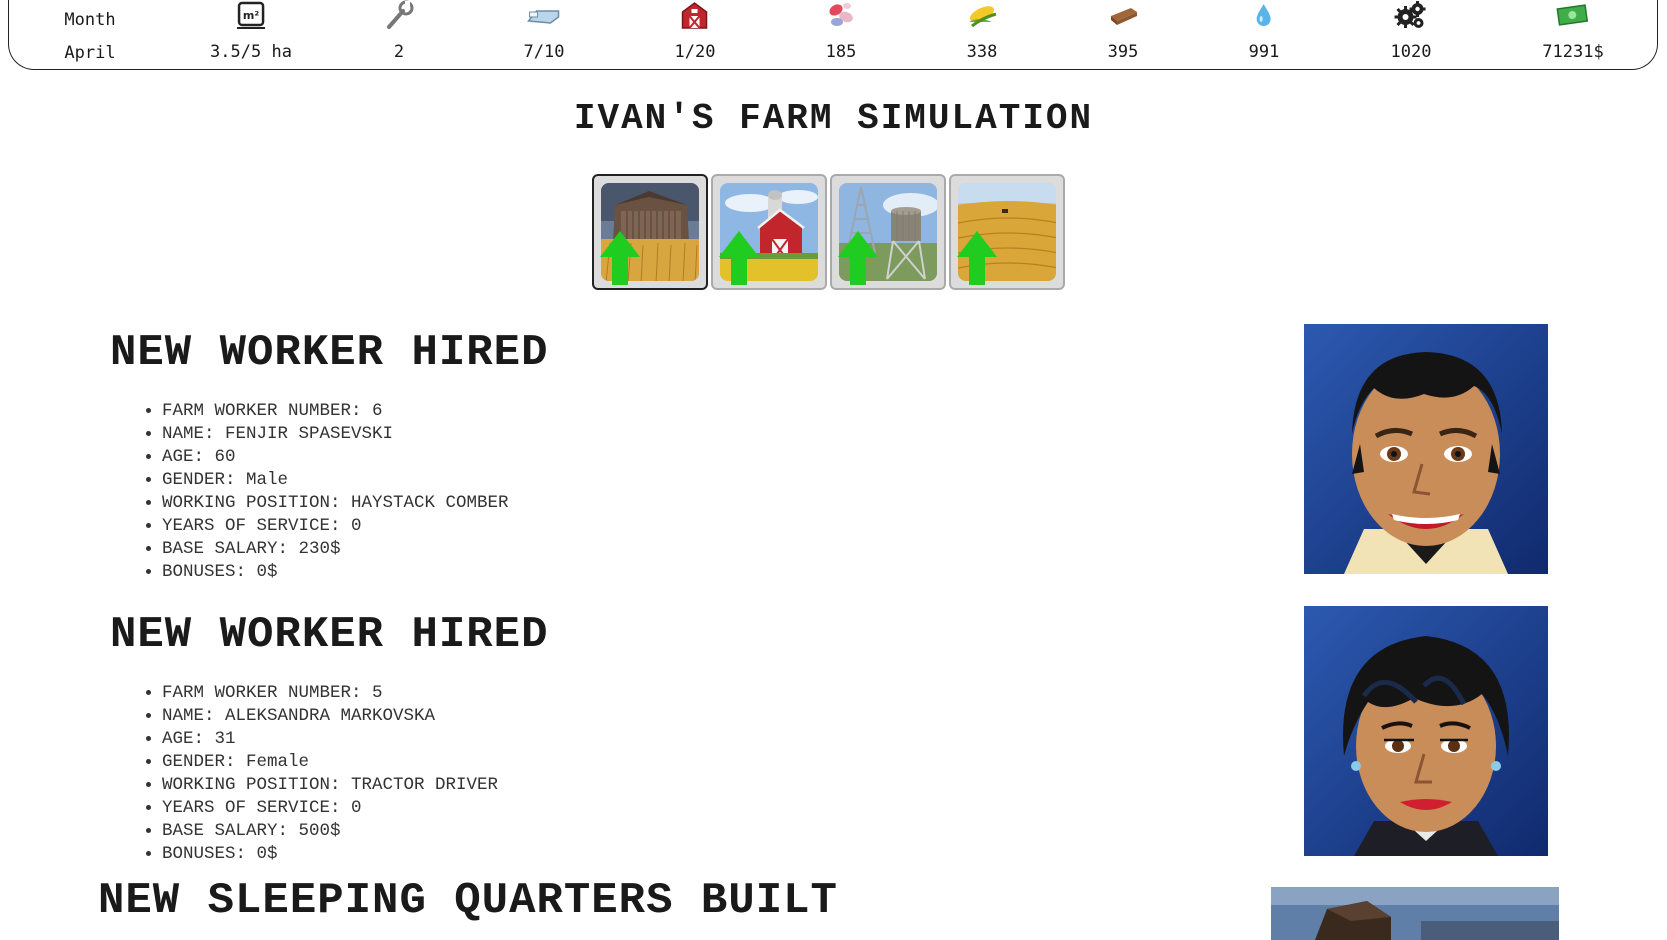  I want to click on stats-bar: Month April m² 3.5/5 ha 2 7/10 1/20 185, so click(833, 35).